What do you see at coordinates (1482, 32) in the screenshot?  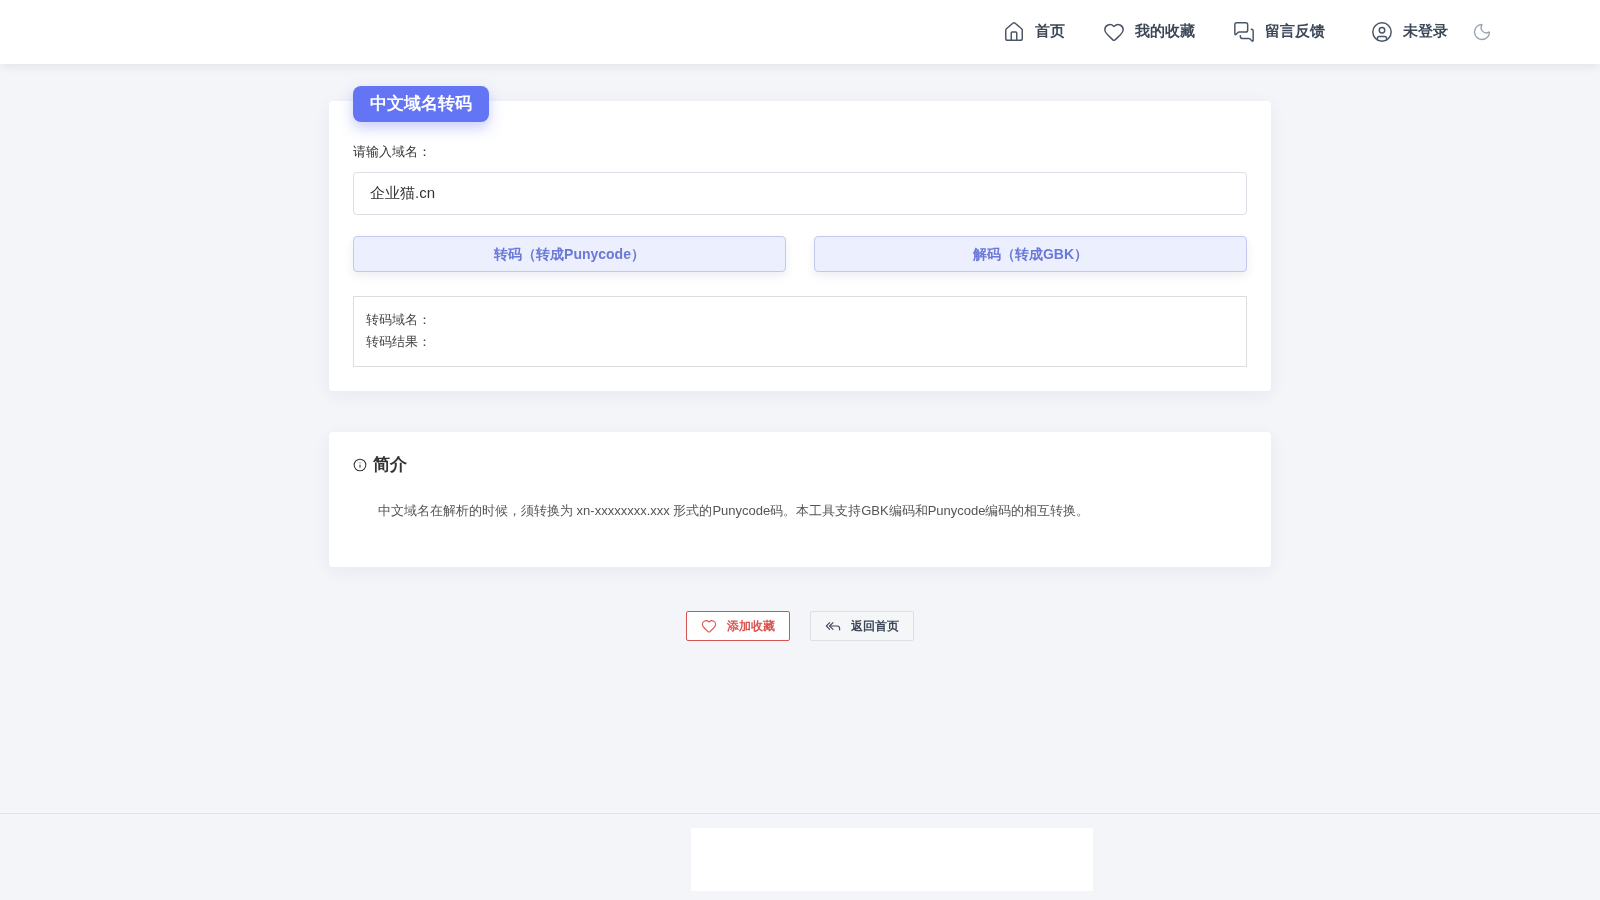 I see `moon-icon` at bounding box center [1482, 32].